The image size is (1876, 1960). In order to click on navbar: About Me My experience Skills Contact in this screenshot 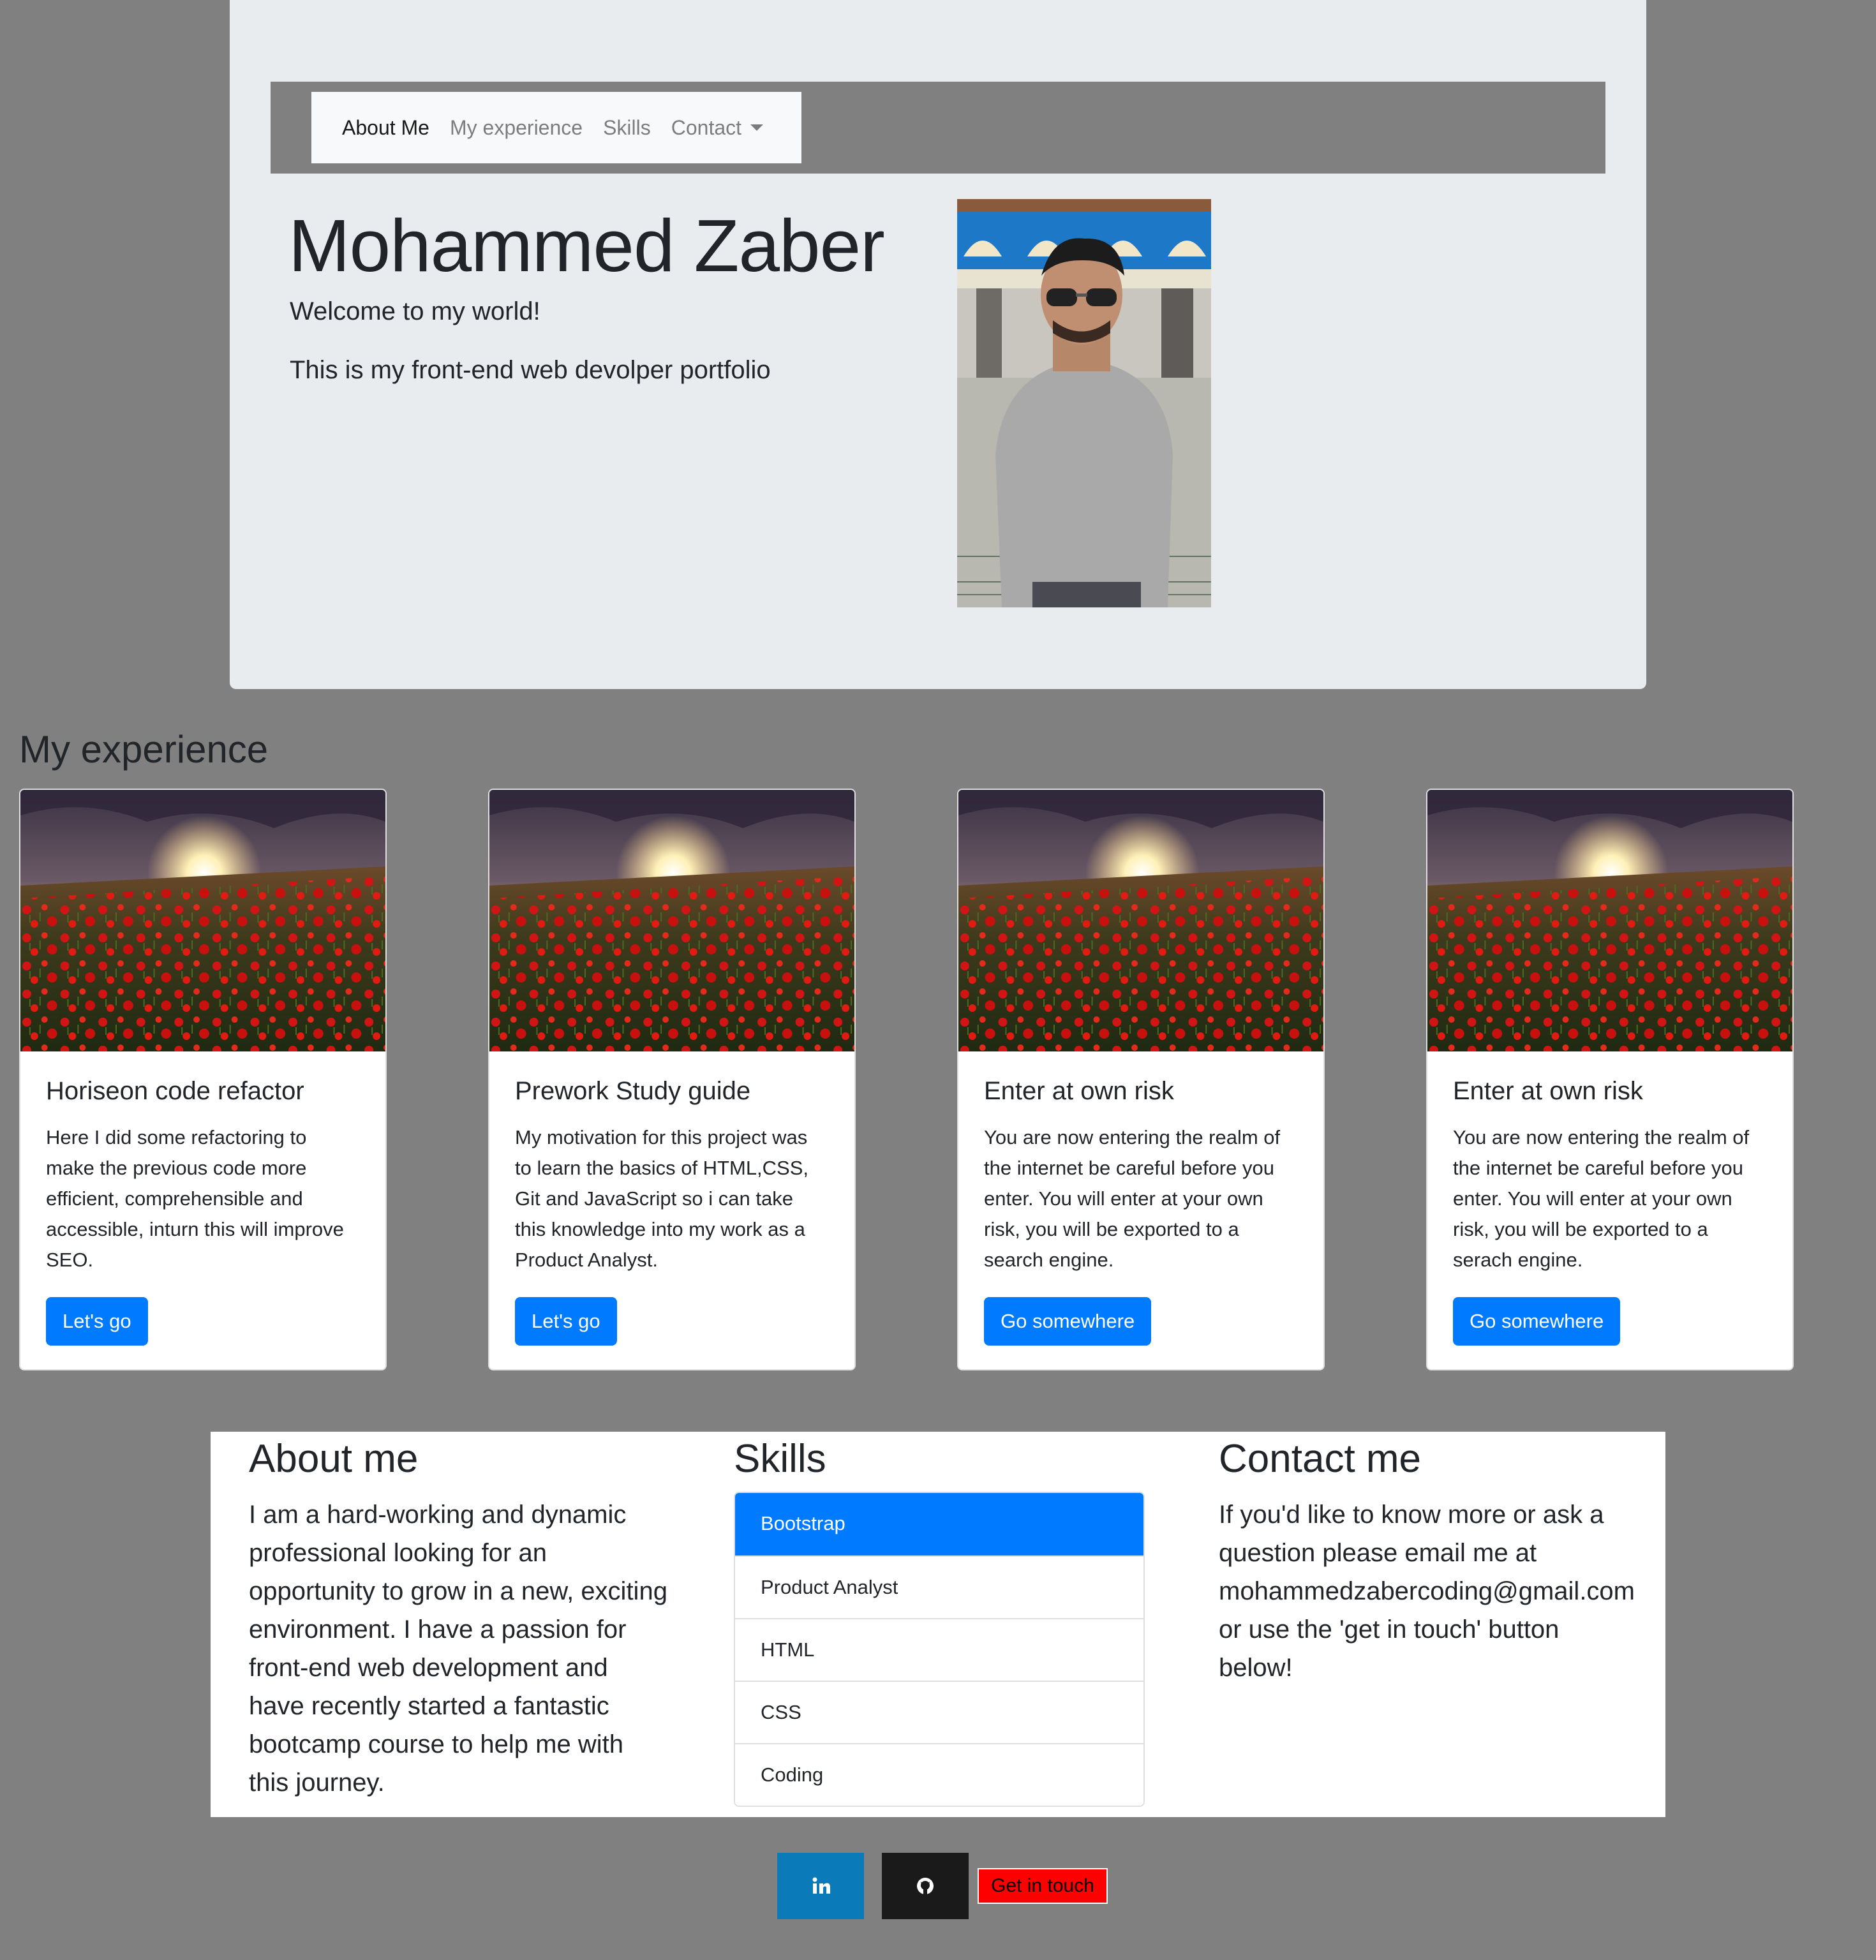, I will do `click(556, 127)`.